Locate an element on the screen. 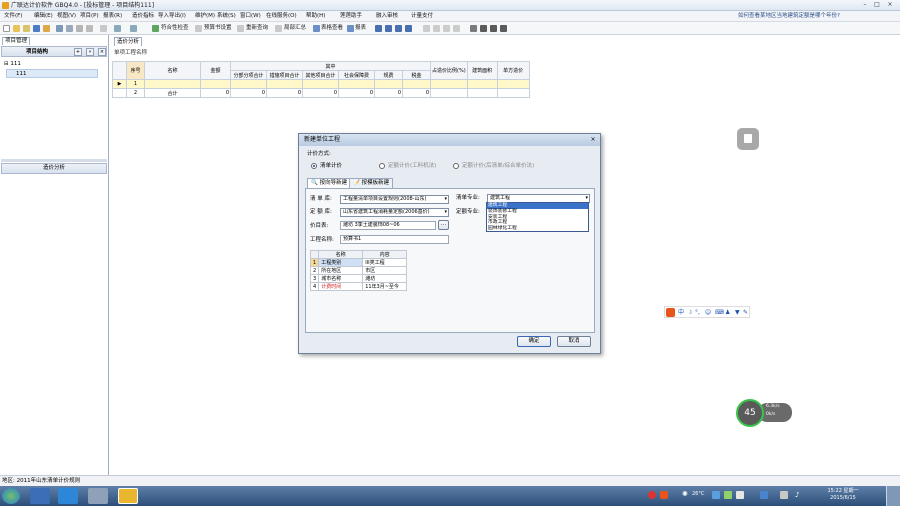 The width and height of the screenshot is (900, 506). table-icon is located at coordinates (316, 28).